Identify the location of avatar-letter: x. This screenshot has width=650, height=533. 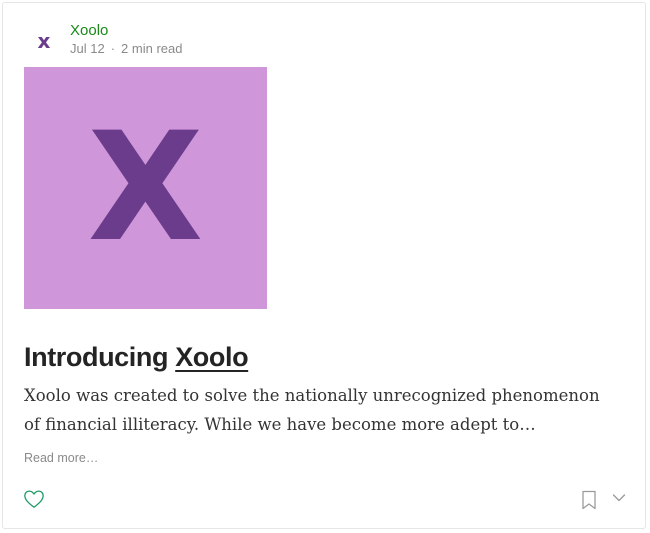
(44, 41).